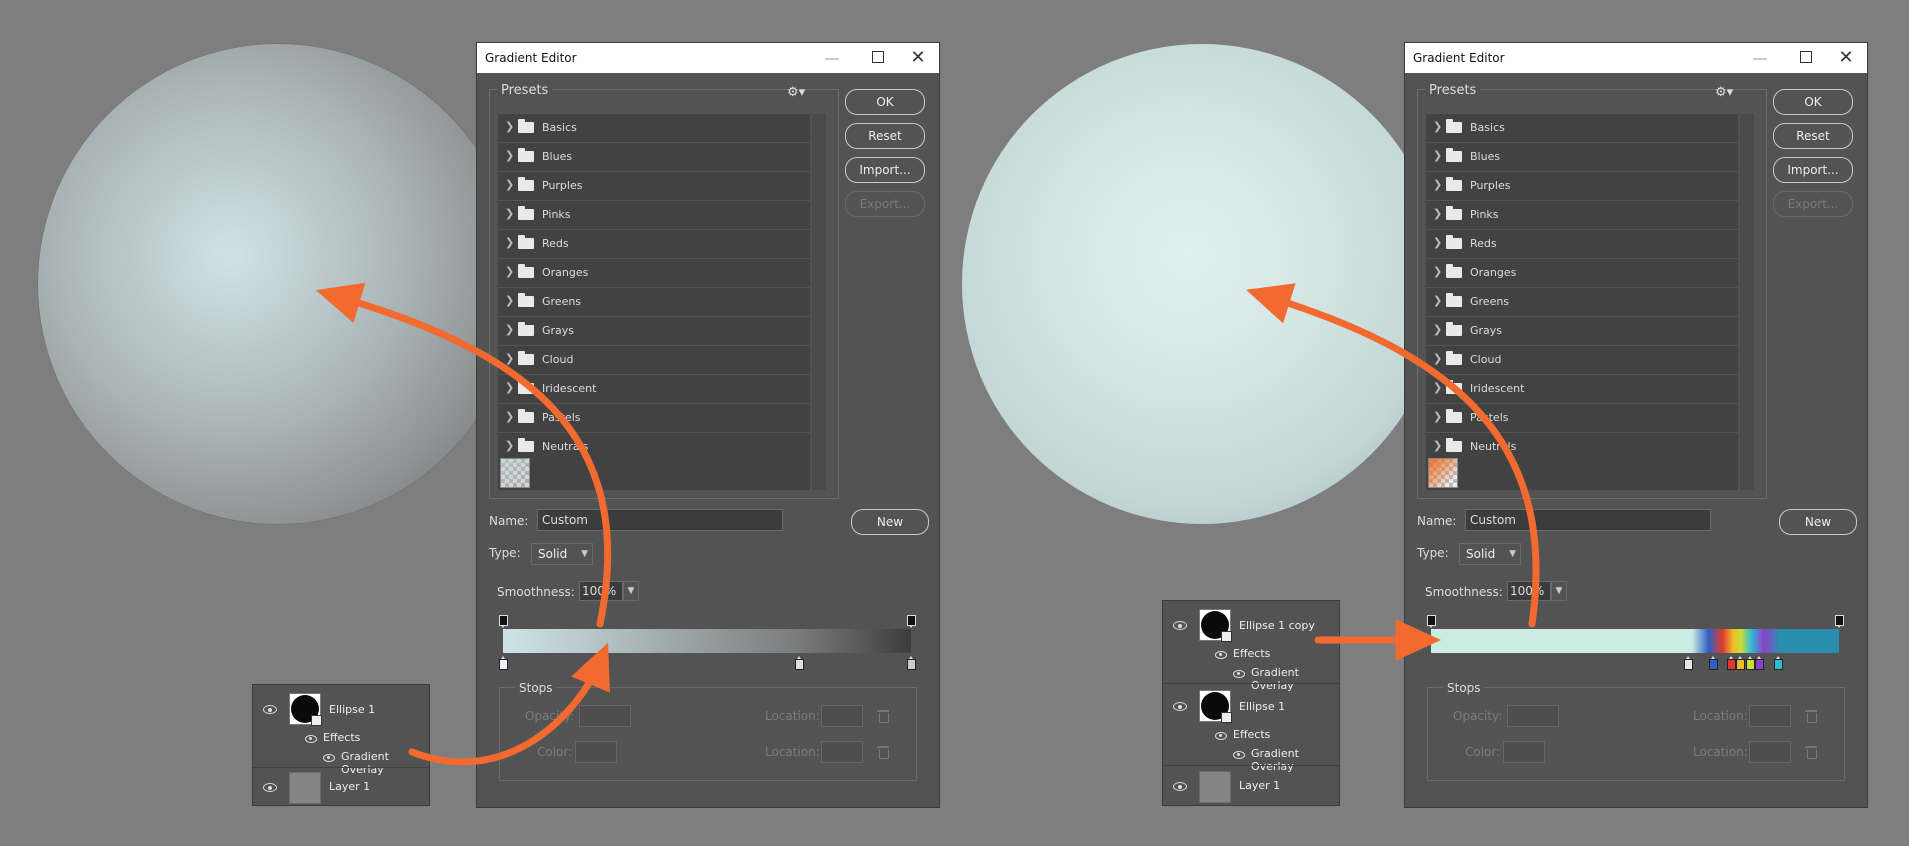  Describe the element at coordinates (1582, 273) in the screenshot. I see `preset-folder: ❯ Oranges` at that location.